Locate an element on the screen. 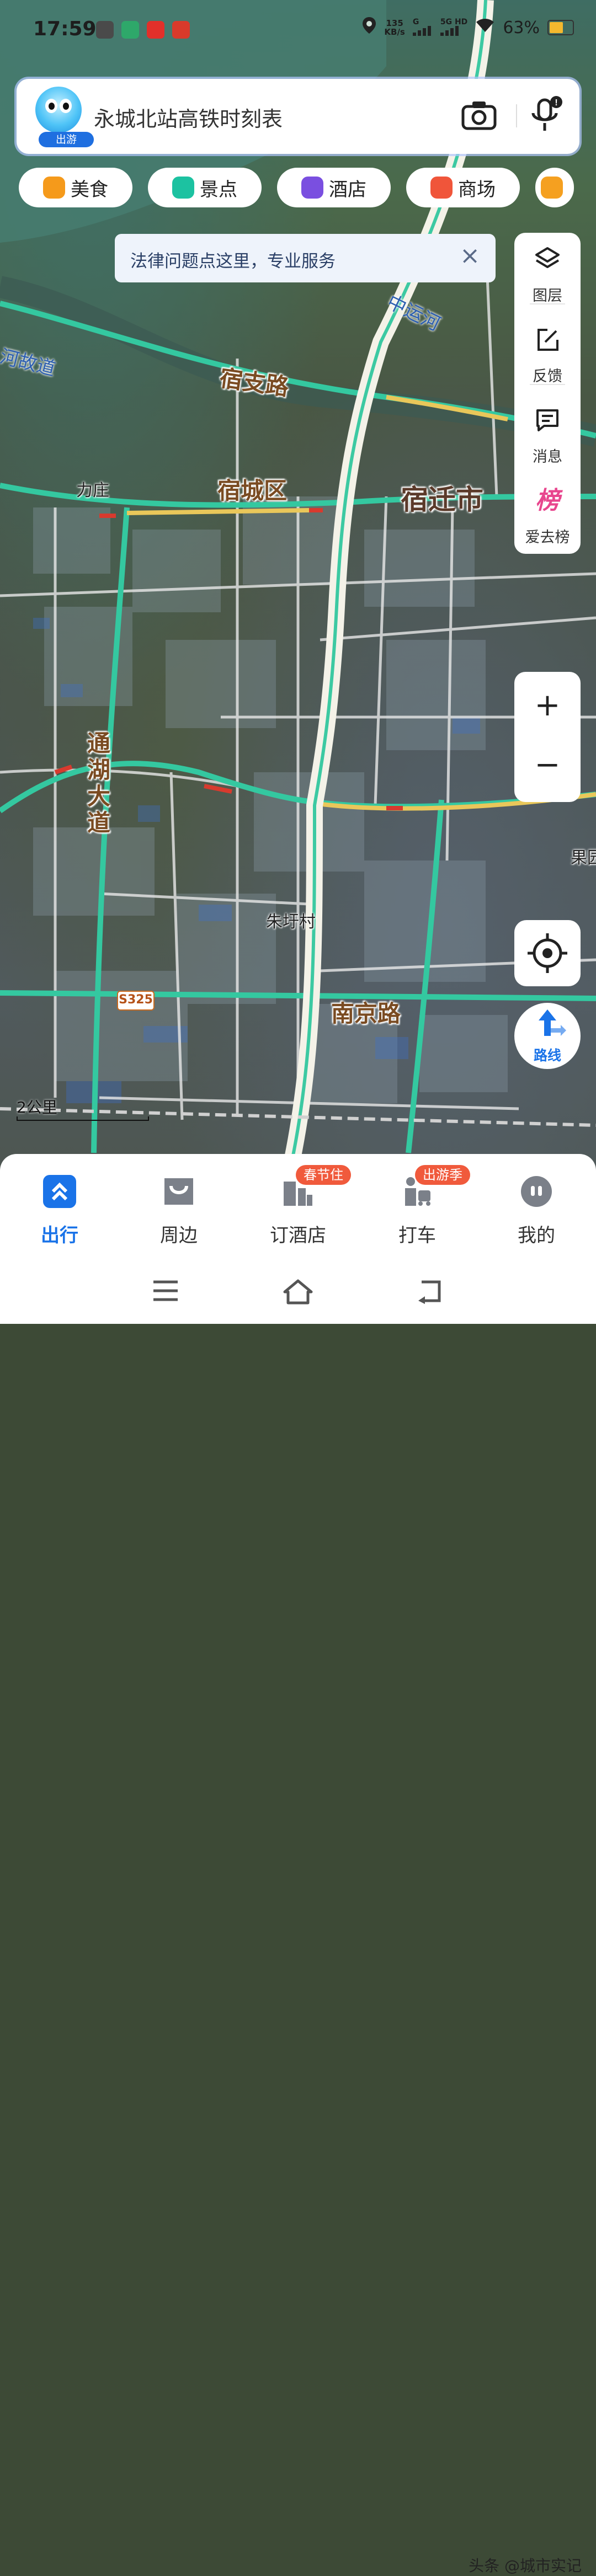  place-label-zhuwei: 朱圩村 is located at coordinates (291, 922).